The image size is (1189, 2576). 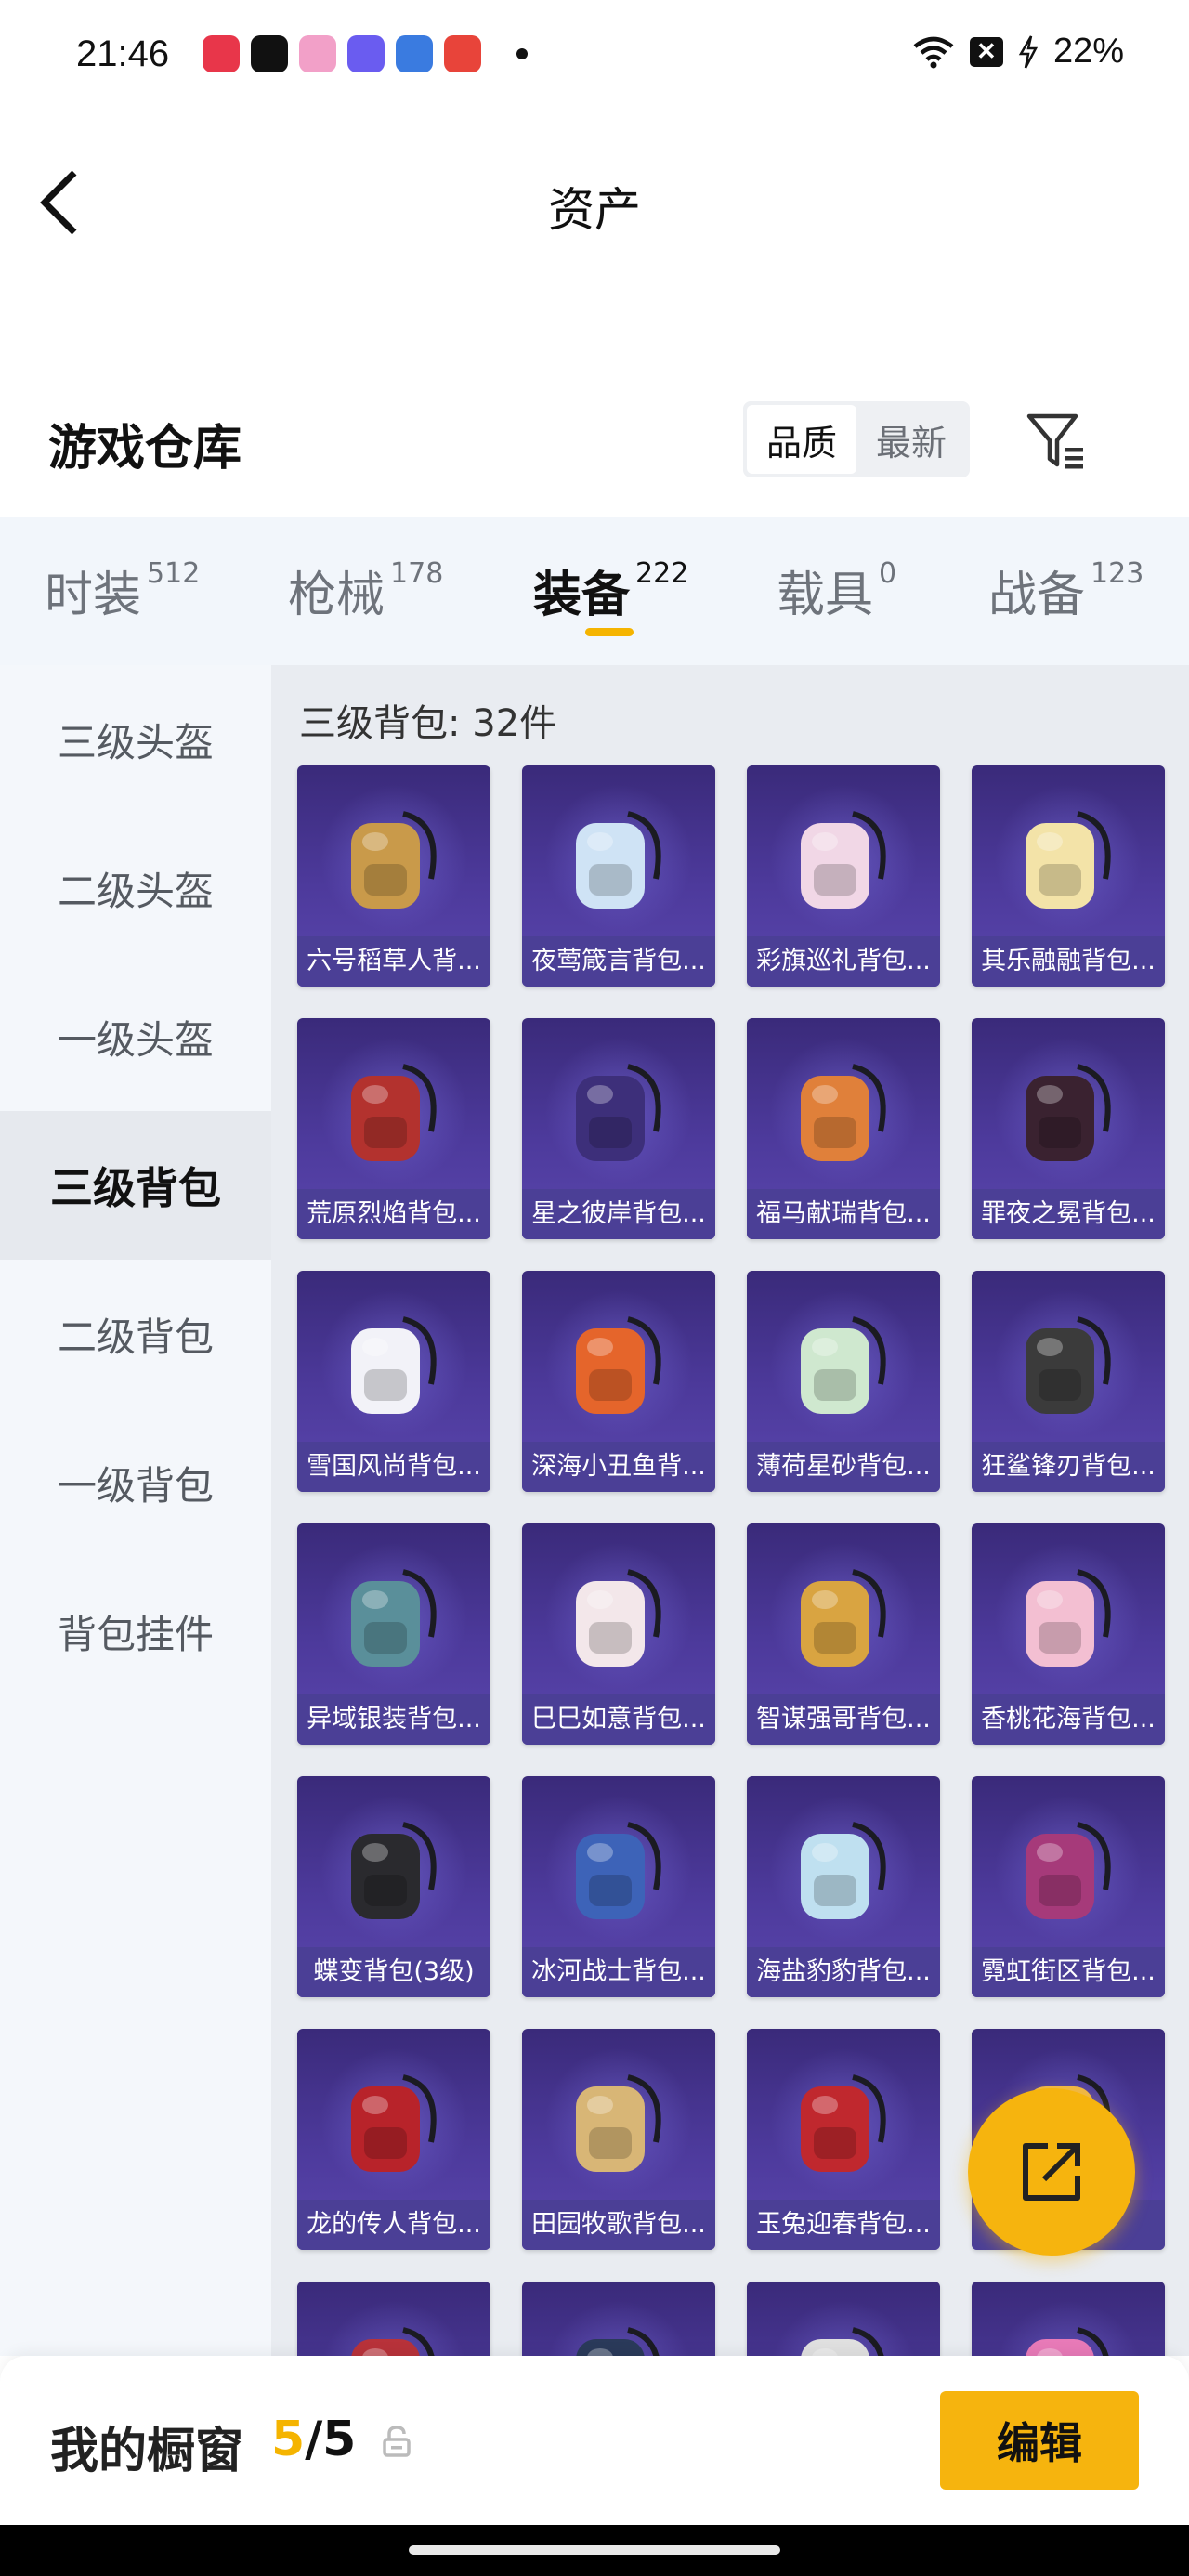 What do you see at coordinates (1056, 441) in the screenshot?
I see `filter-button` at bounding box center [1056, 441].